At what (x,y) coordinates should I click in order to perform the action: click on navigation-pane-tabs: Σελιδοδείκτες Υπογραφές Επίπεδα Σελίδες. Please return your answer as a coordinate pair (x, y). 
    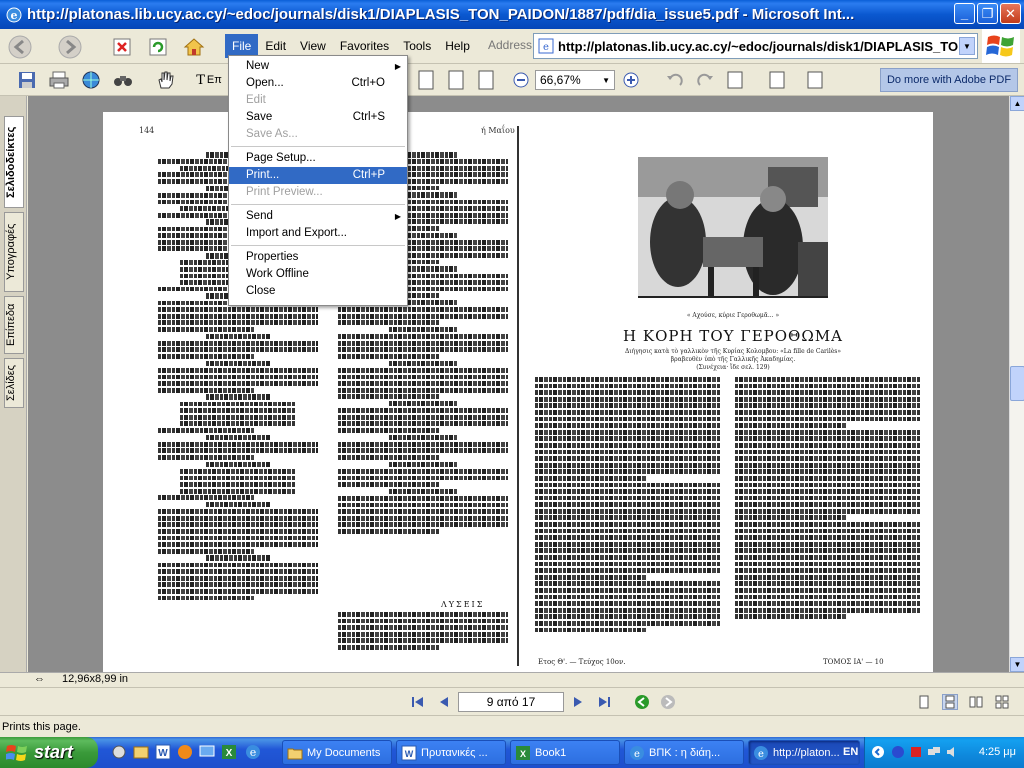
    Looking at the image, I should click on (13, 384).